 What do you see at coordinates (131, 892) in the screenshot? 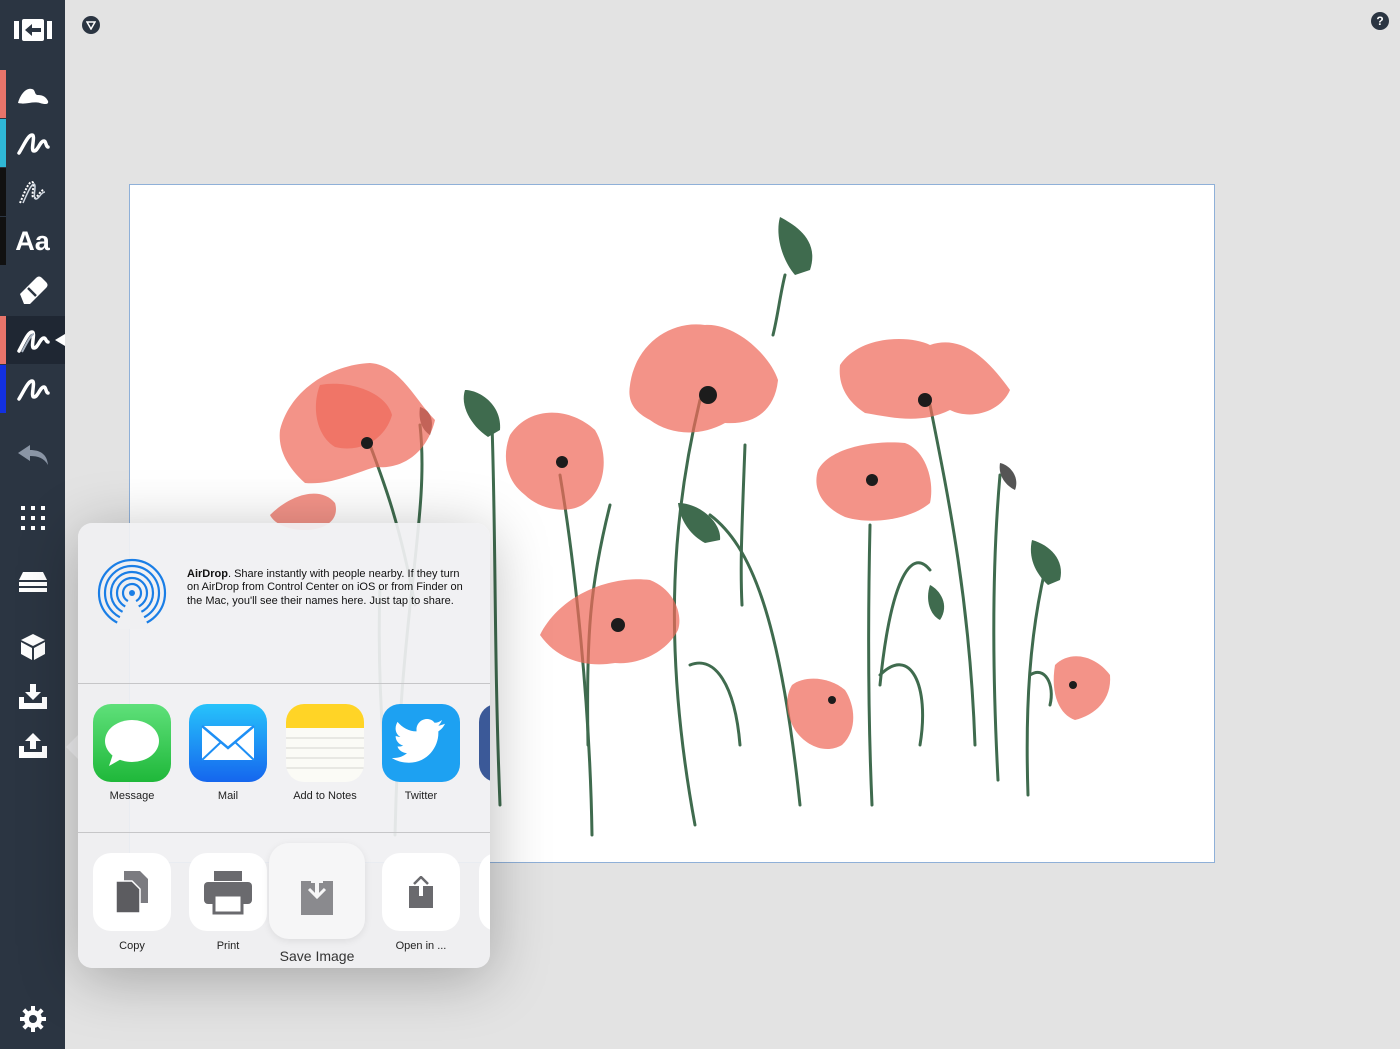
I see `copy-icon` at bounding box center [131, 892].